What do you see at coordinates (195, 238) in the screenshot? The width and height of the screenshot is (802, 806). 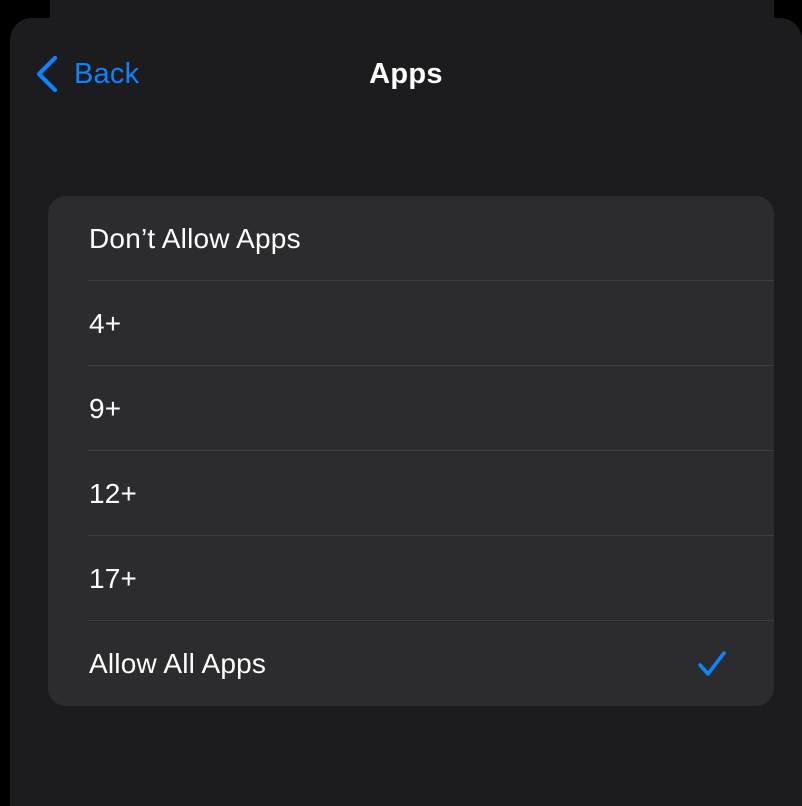 I see `option-label: Don’t Allow Apps` at bounding box center [195, 238].